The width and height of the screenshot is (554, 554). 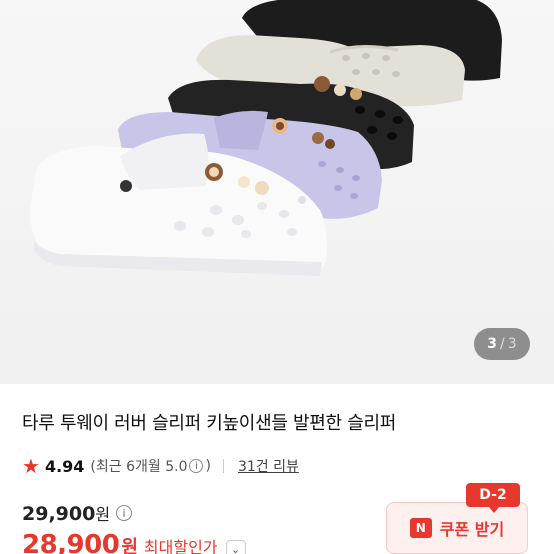 I want to click on coupon-button: N 쿠폰 받기, so click(x=457, y=528).